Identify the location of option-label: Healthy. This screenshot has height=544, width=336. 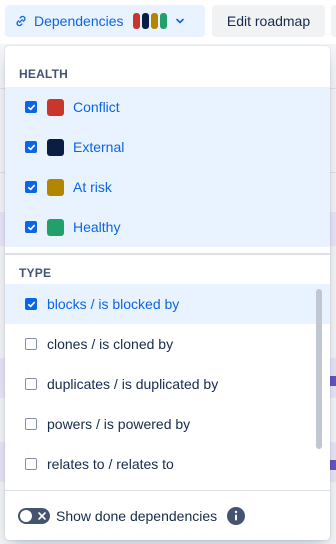
(97, 227).